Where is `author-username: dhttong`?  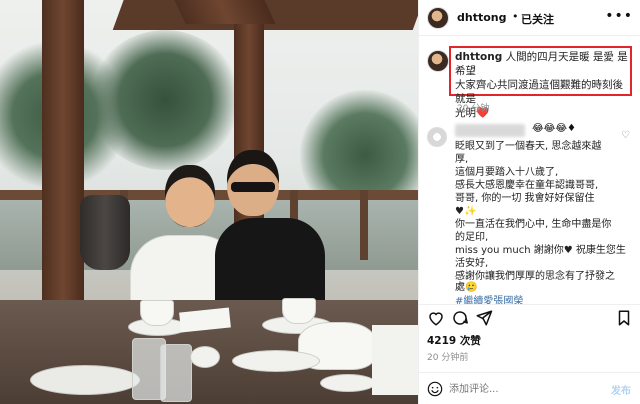 author-username: dhttong is located at coordinates (481, 17).